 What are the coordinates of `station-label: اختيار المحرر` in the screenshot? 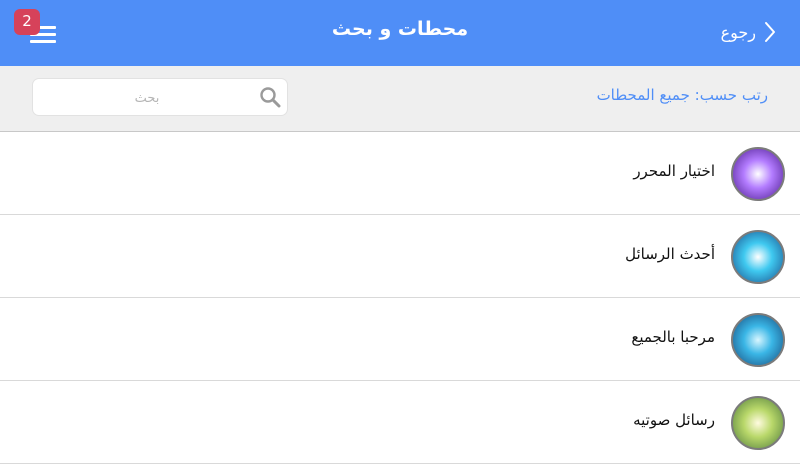 It's located at (674, 171).